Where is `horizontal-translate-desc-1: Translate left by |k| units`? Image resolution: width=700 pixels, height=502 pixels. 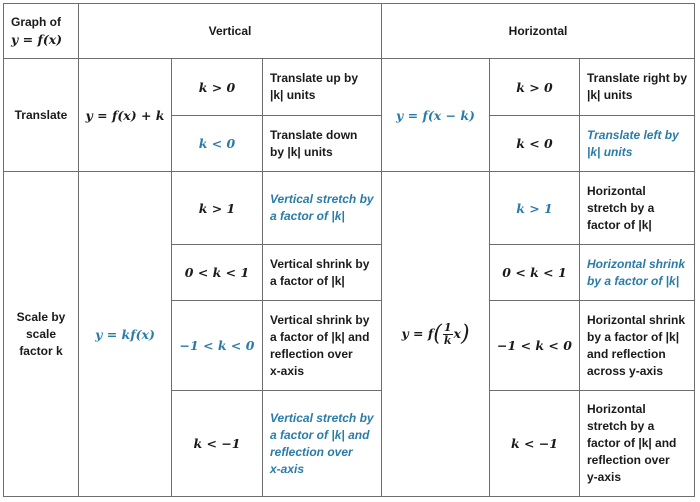
horizontal-translate-desc-1: Translate left by |k| units is located at coordinates (637, 143).